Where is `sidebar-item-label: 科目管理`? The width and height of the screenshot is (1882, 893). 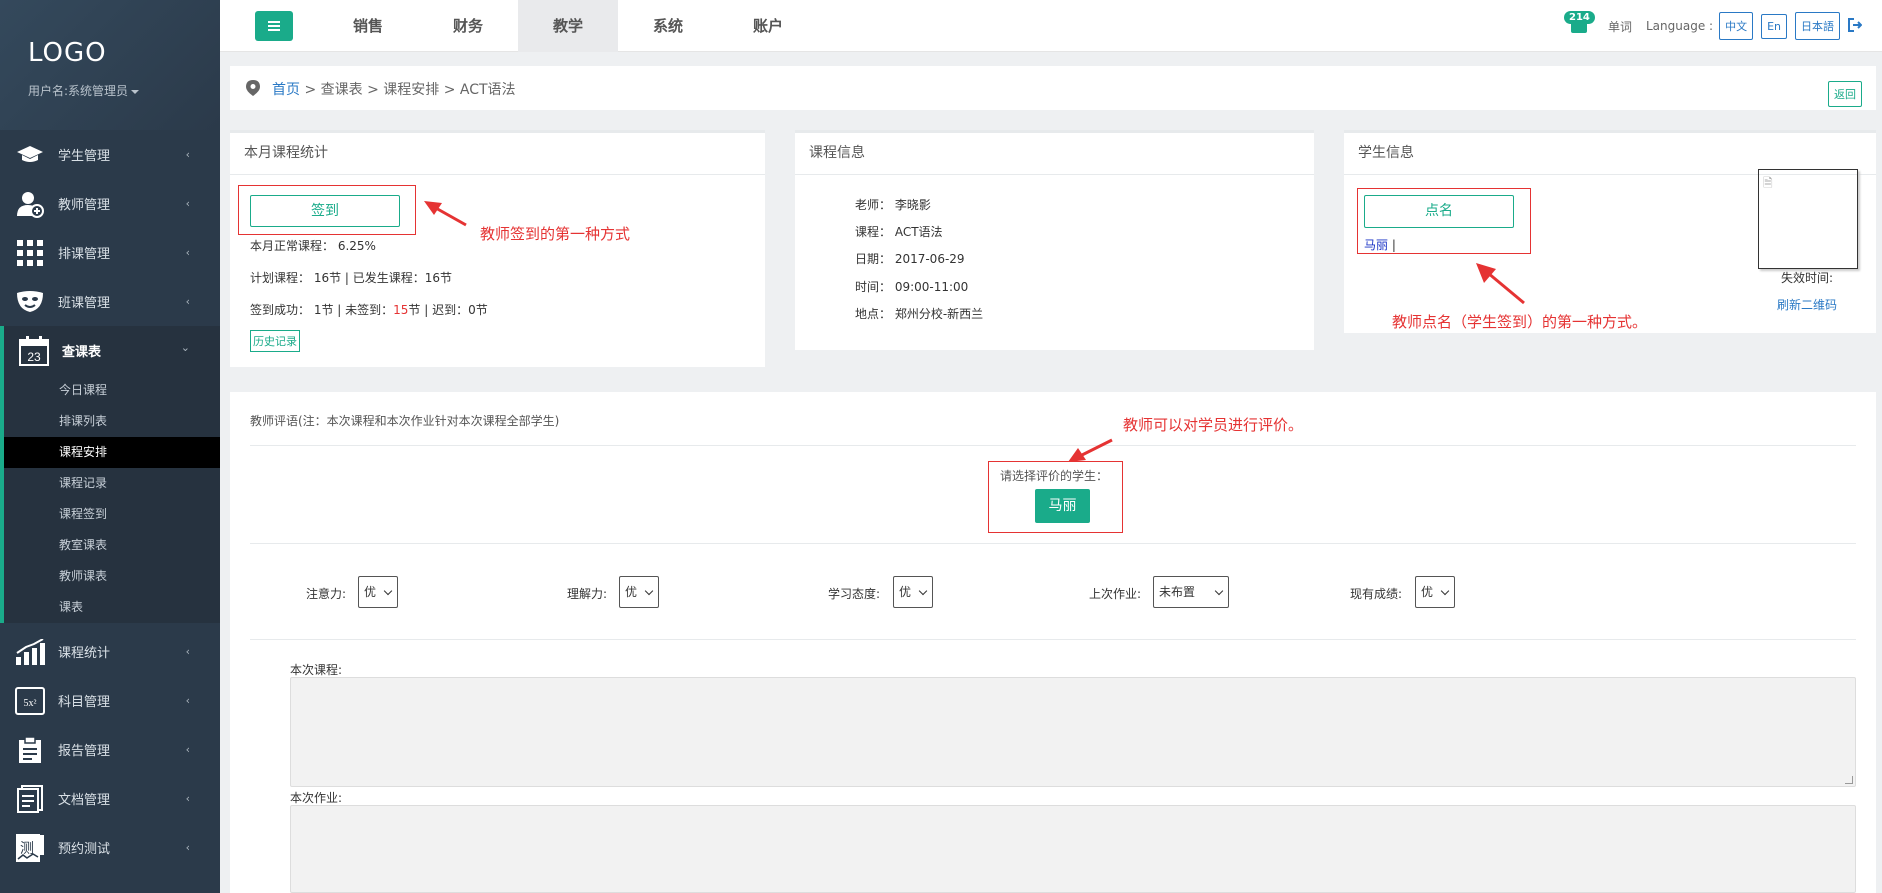 sidebar-item-label: 科目管理 is located at coordinates (84, 702).